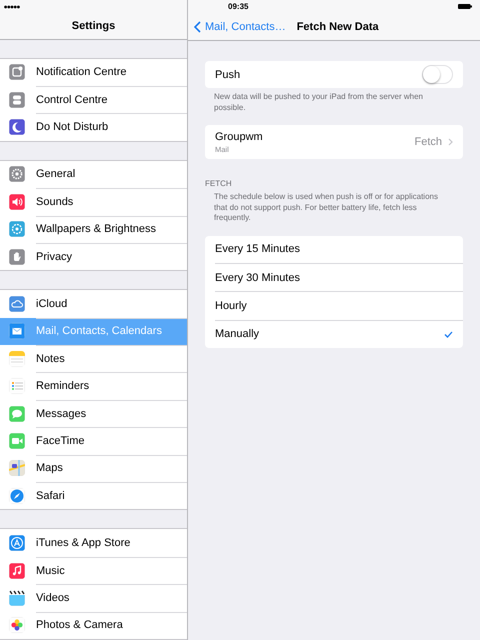  Describe the element at coordinates (93, 304) in the screenshot. I see `sidebar-item: iCloud` at that location.